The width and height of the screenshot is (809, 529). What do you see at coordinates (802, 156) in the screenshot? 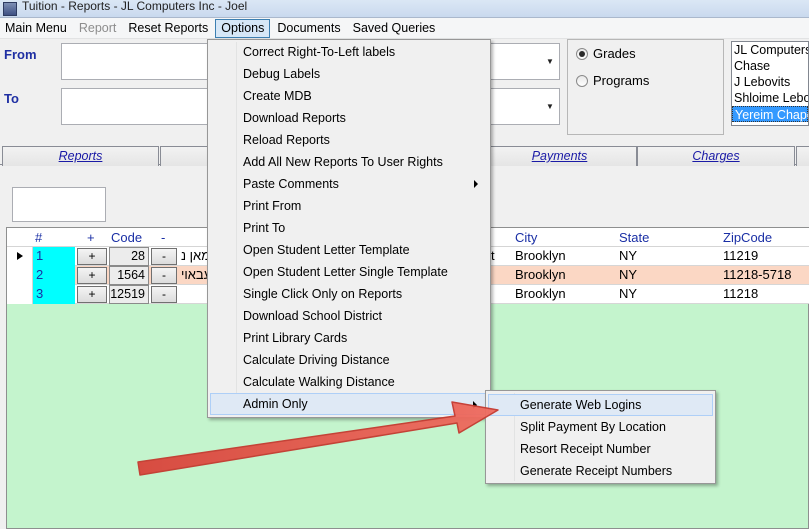
I see `tab-overflow` at bounding box center [802, 156].